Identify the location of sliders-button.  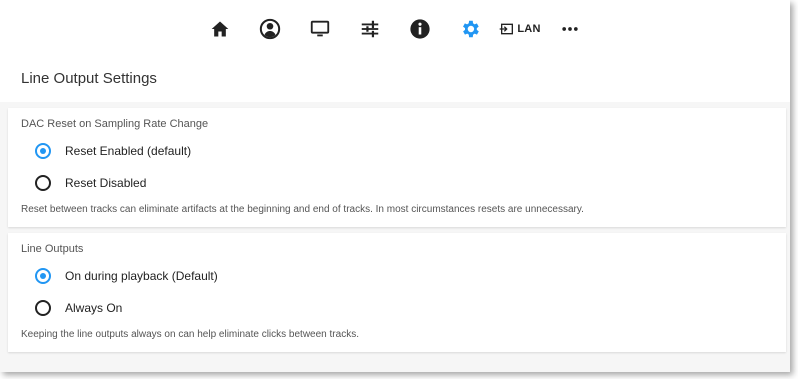
(370, 29).